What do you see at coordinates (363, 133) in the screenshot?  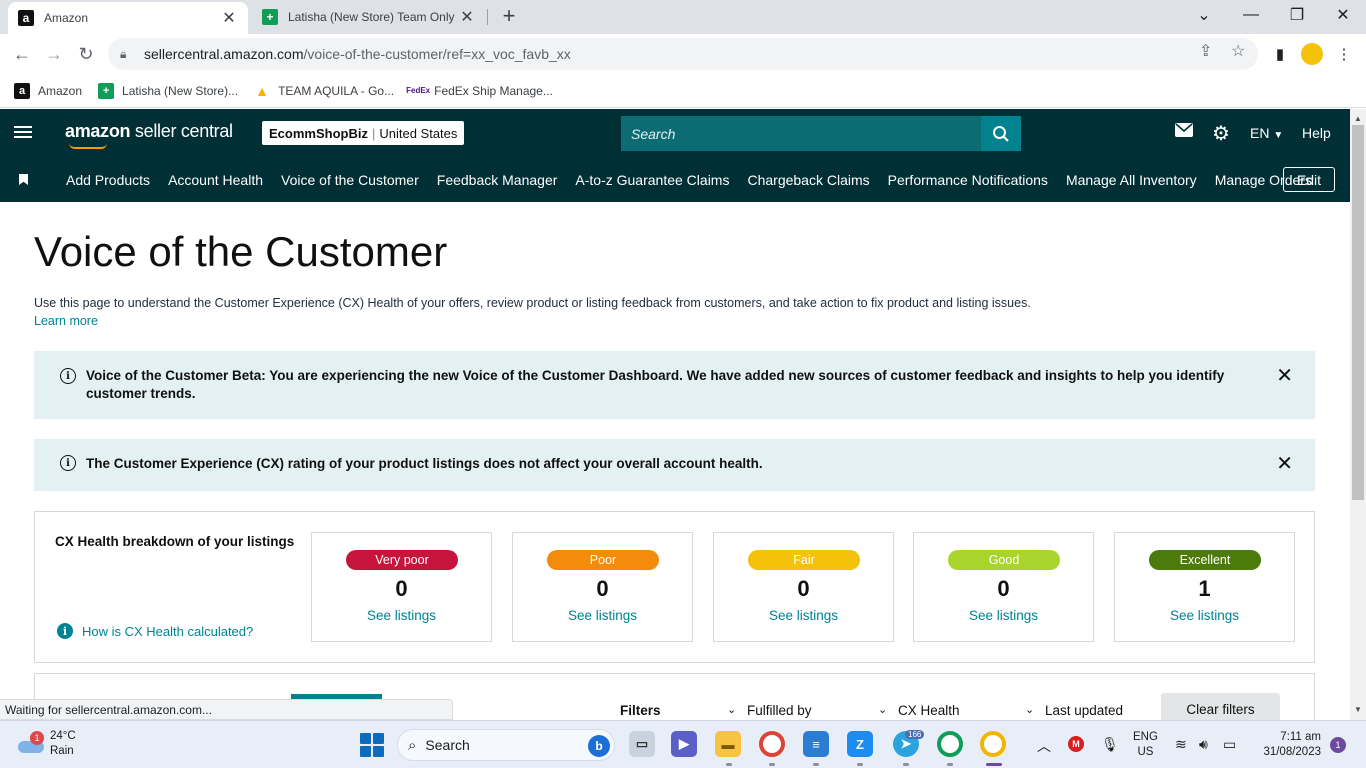 I see `store-selector: EcommShopBiz | United States` at bounding box center [363, 133].